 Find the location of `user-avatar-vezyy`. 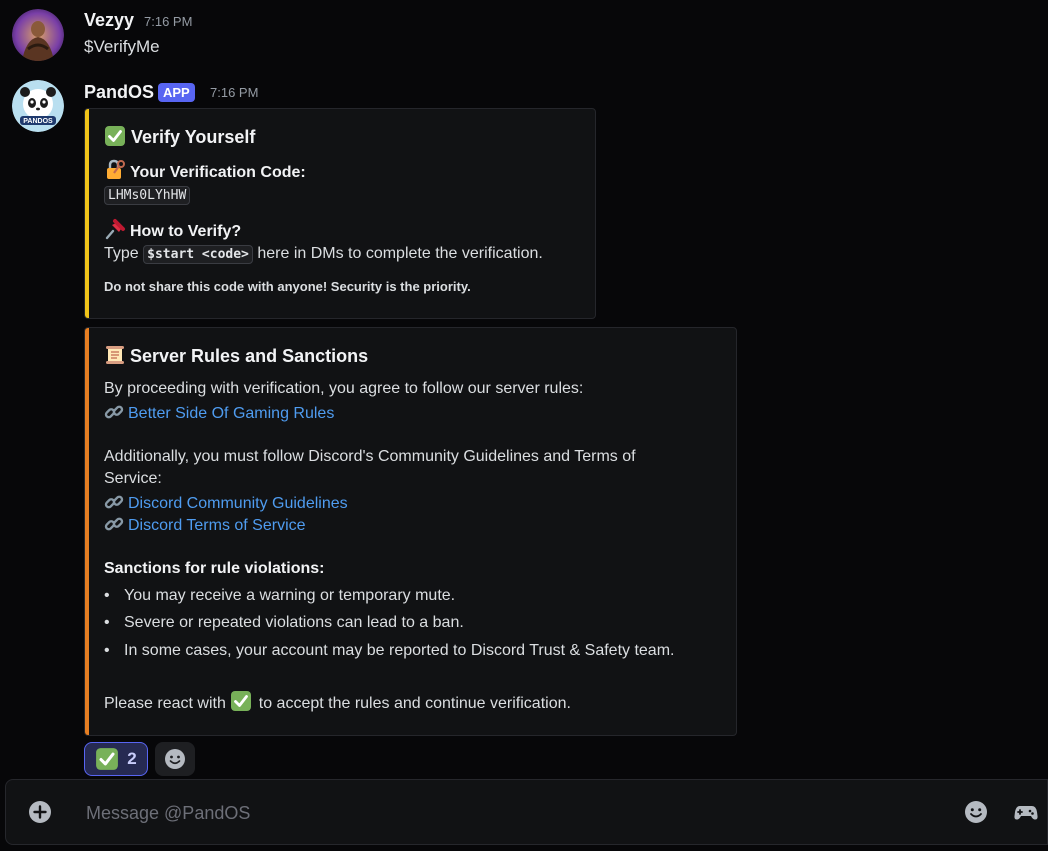

user-avatar-vezyy is located at coordinates (38, 35).